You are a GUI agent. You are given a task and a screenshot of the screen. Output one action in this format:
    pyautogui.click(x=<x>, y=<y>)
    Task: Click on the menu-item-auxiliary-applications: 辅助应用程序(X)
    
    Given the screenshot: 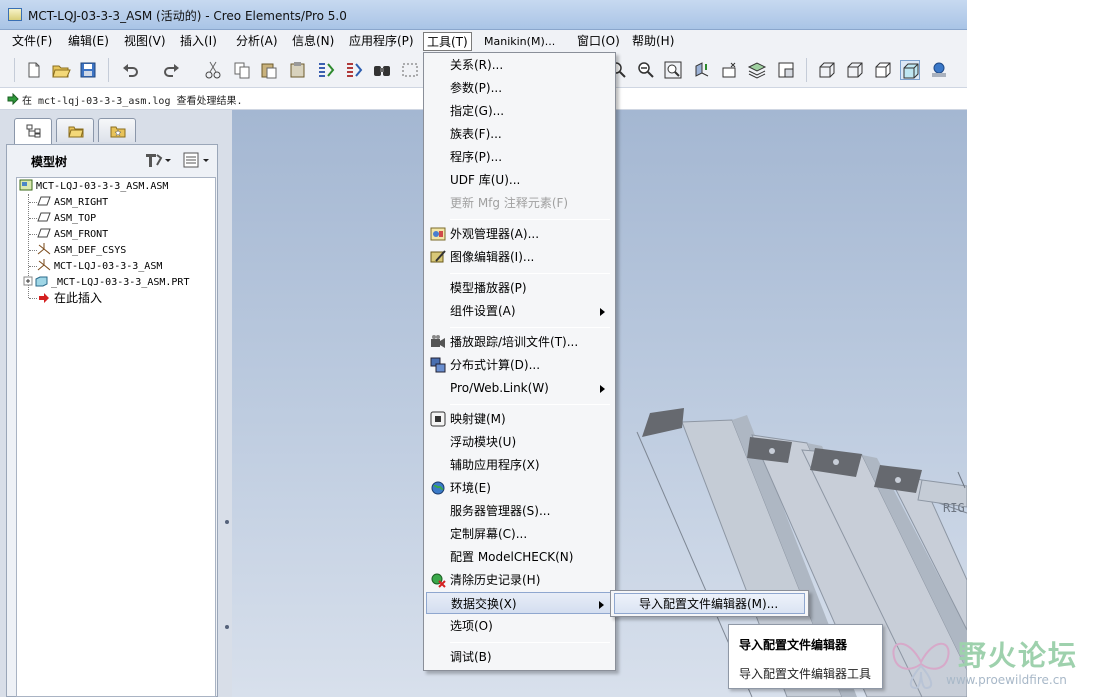 What is the action you would take?
    pyautogui.click(x=519, y=465)
    